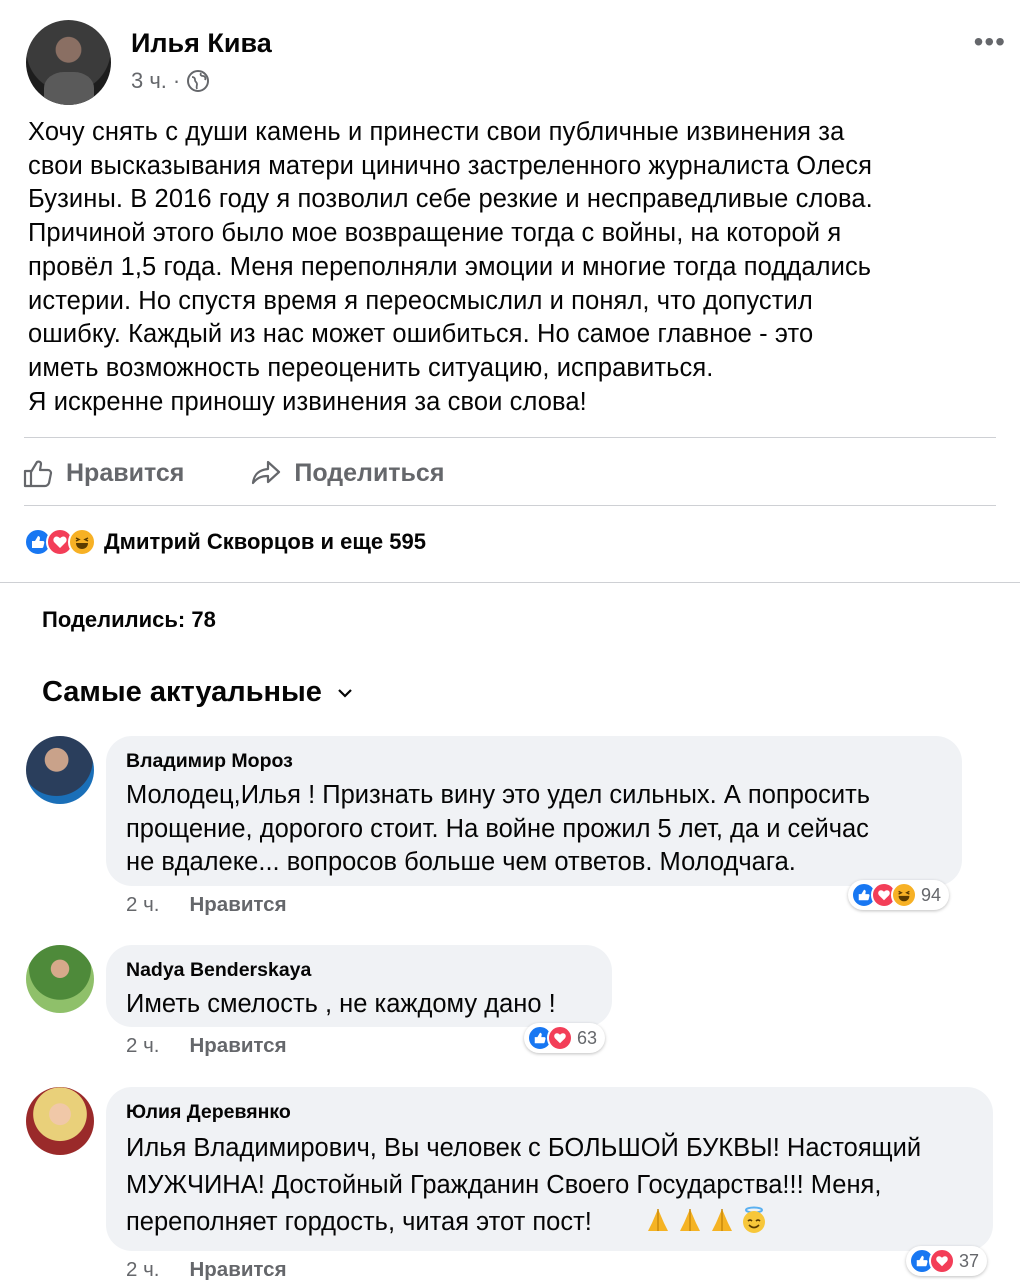 The height and width of the screenshot is (1280, 1020). What do you see at coordinates (38, 474) in the screenshot?
I see `like-icon` at bounding box center [38, 474].